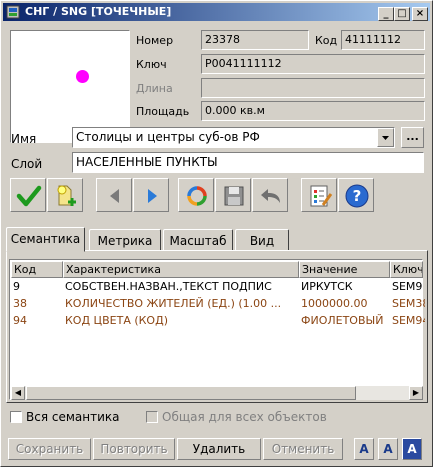 The image size is (433, 467). I want to click on cell-key: SEM38, so click(408, 303).